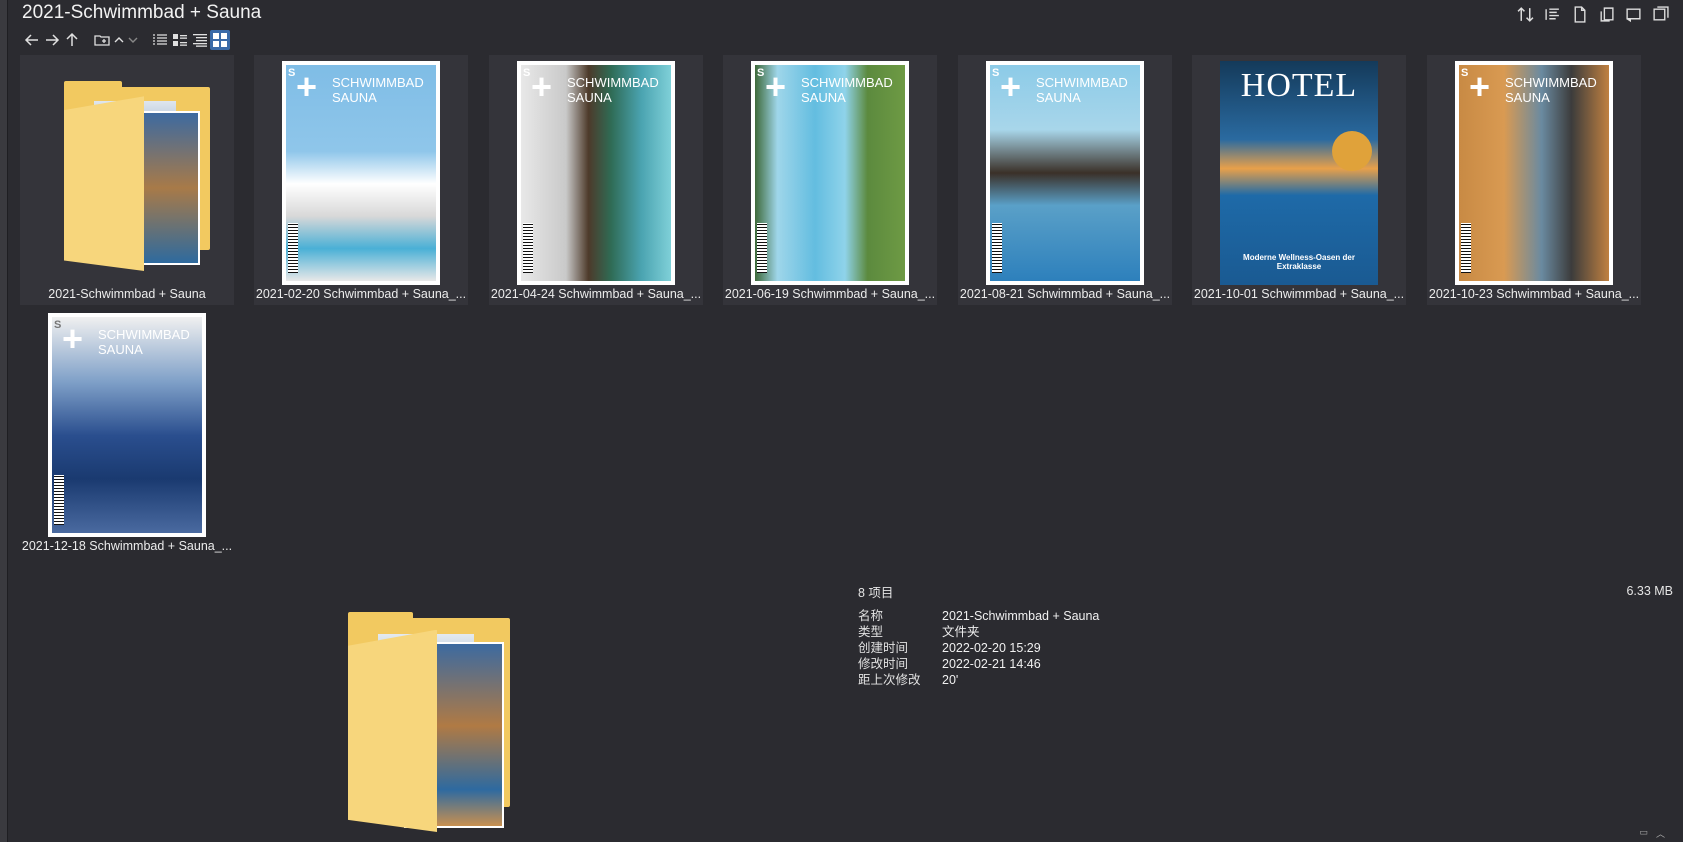  Describe the element at coordinates (119, 40) in the screenshot. I see `chevron-up-icon` at that location.